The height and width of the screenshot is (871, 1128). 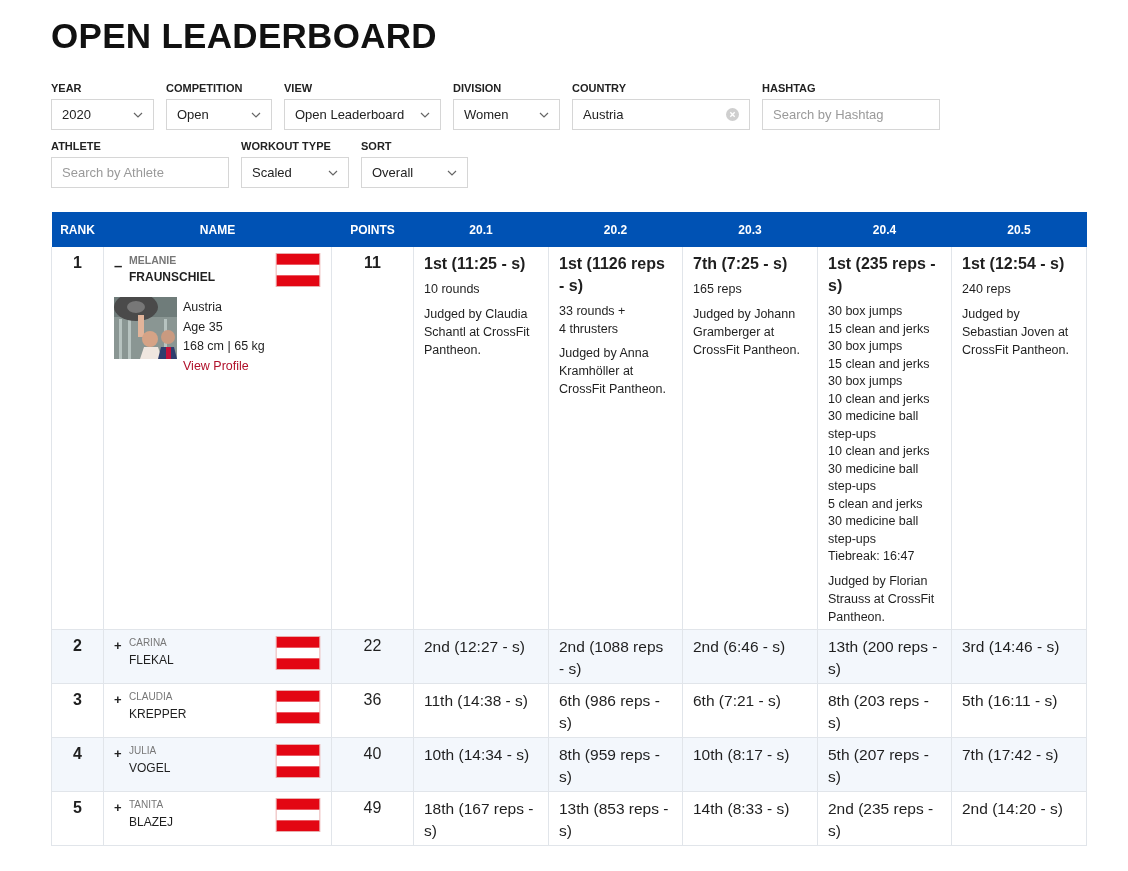 What do you see at coordinates (481, 229) in the screenshot?
I see `column-header: 20.1` at bounding box center [481, 229].